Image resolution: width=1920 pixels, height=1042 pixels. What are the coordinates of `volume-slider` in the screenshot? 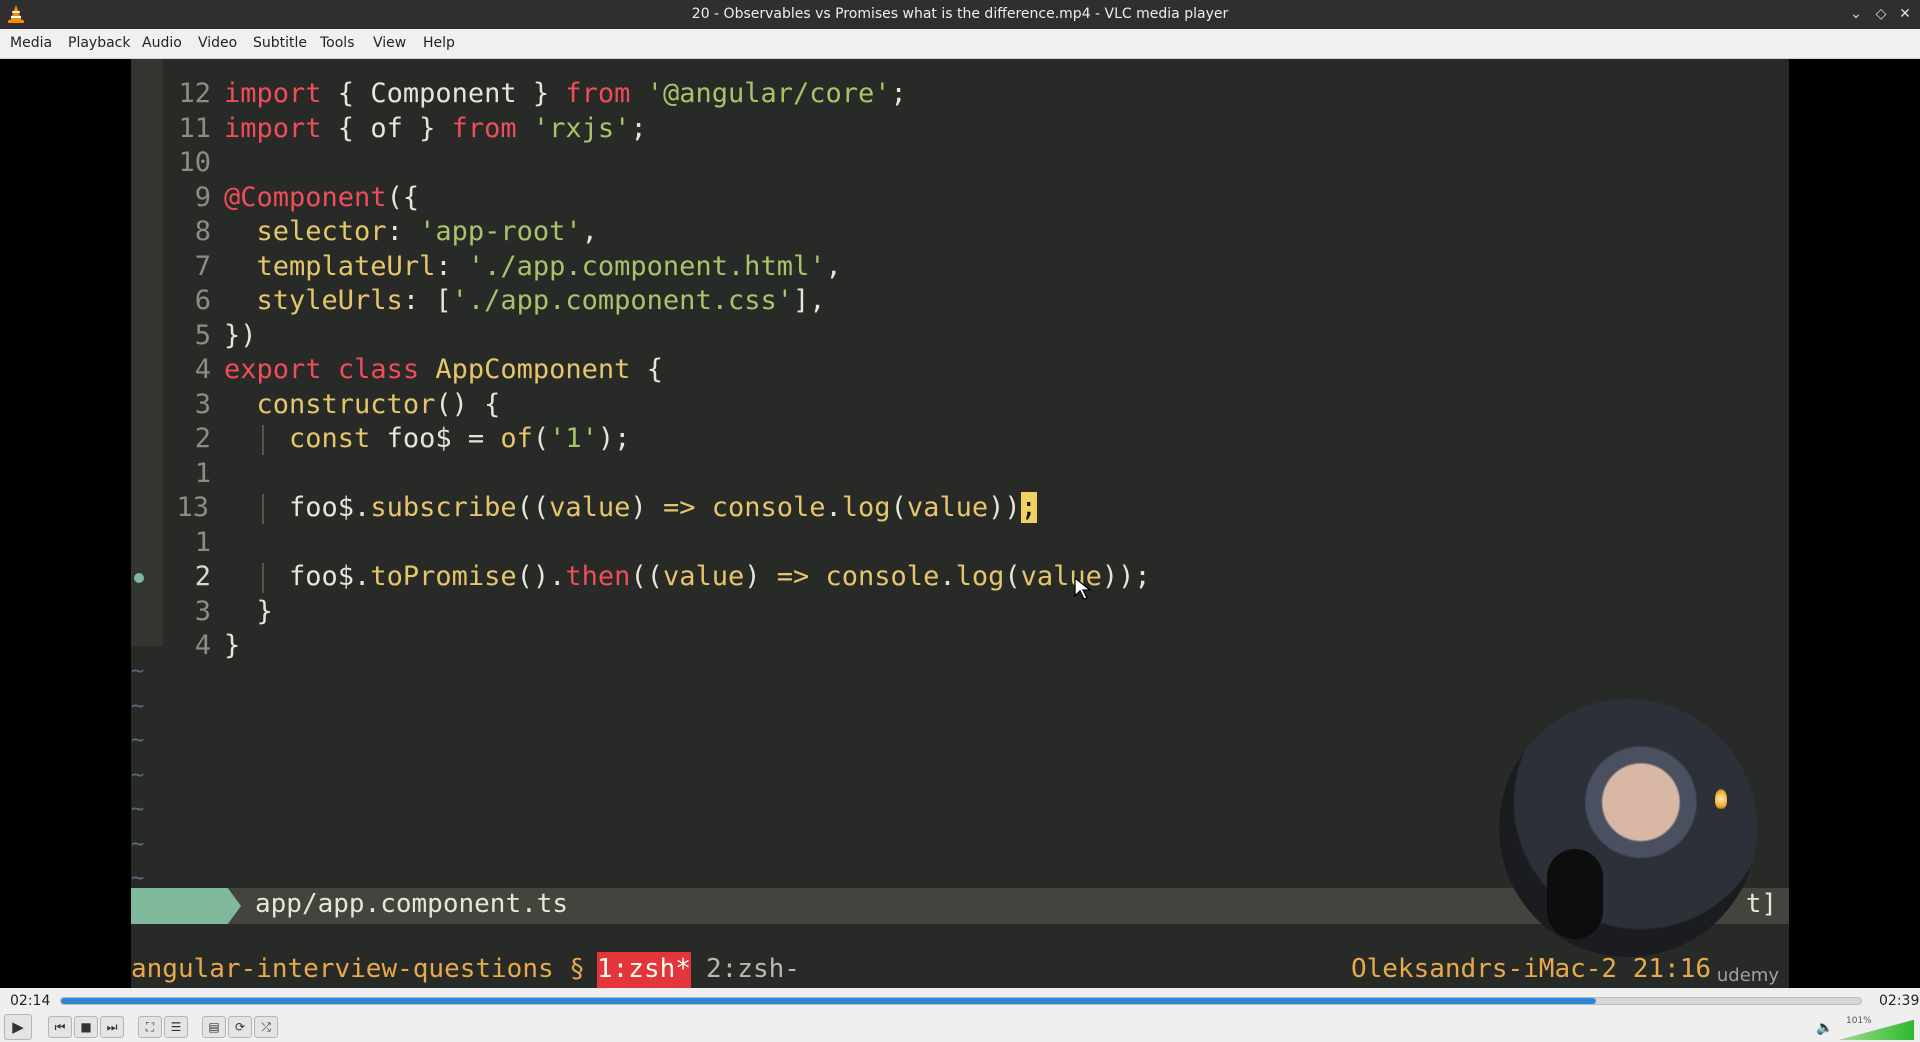 It's located at (1877, 1029).